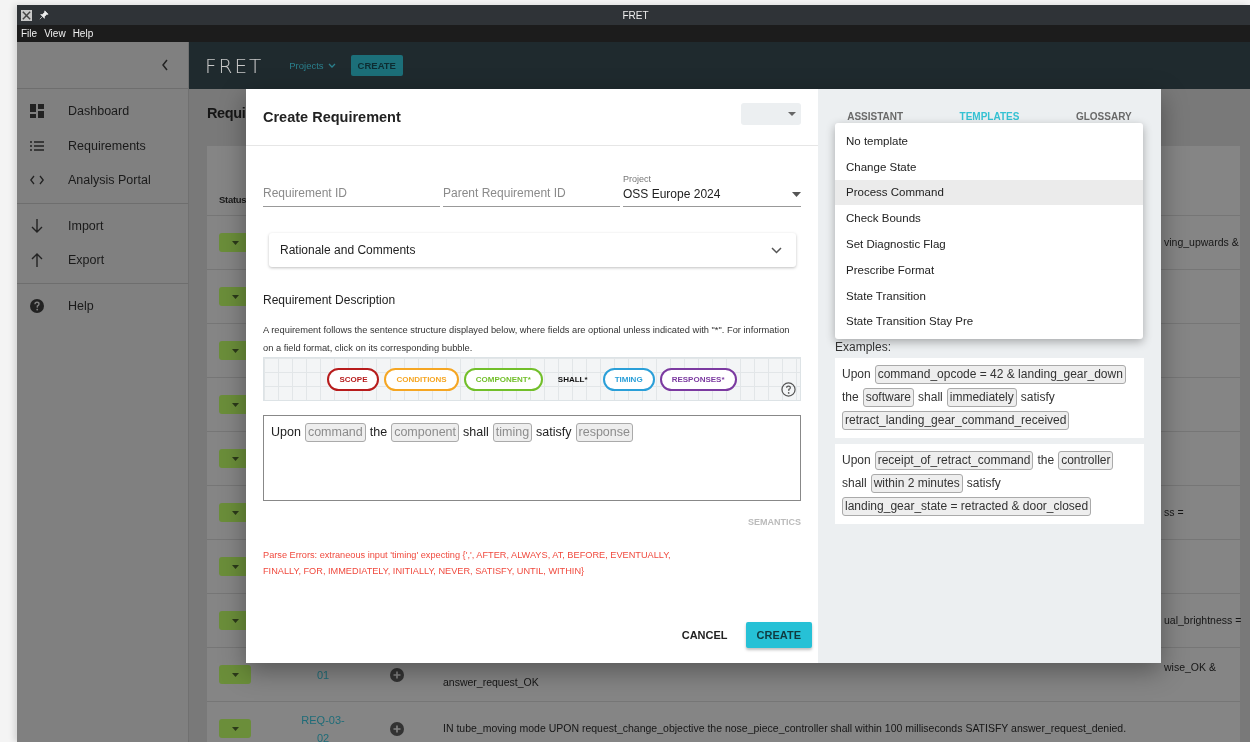  Describe the element at coordinates (864, 347) in the screenshot. I see `examples-label: Examples:` at that location.